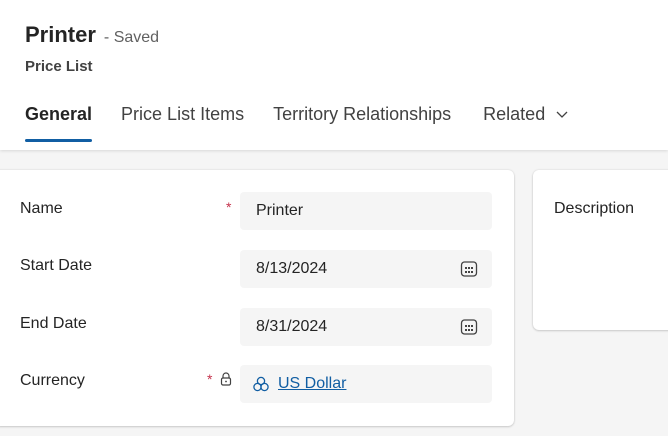 This screenshot has width=668, height=436. I want to click on currency-field: US Dollar, so click(366, 384).